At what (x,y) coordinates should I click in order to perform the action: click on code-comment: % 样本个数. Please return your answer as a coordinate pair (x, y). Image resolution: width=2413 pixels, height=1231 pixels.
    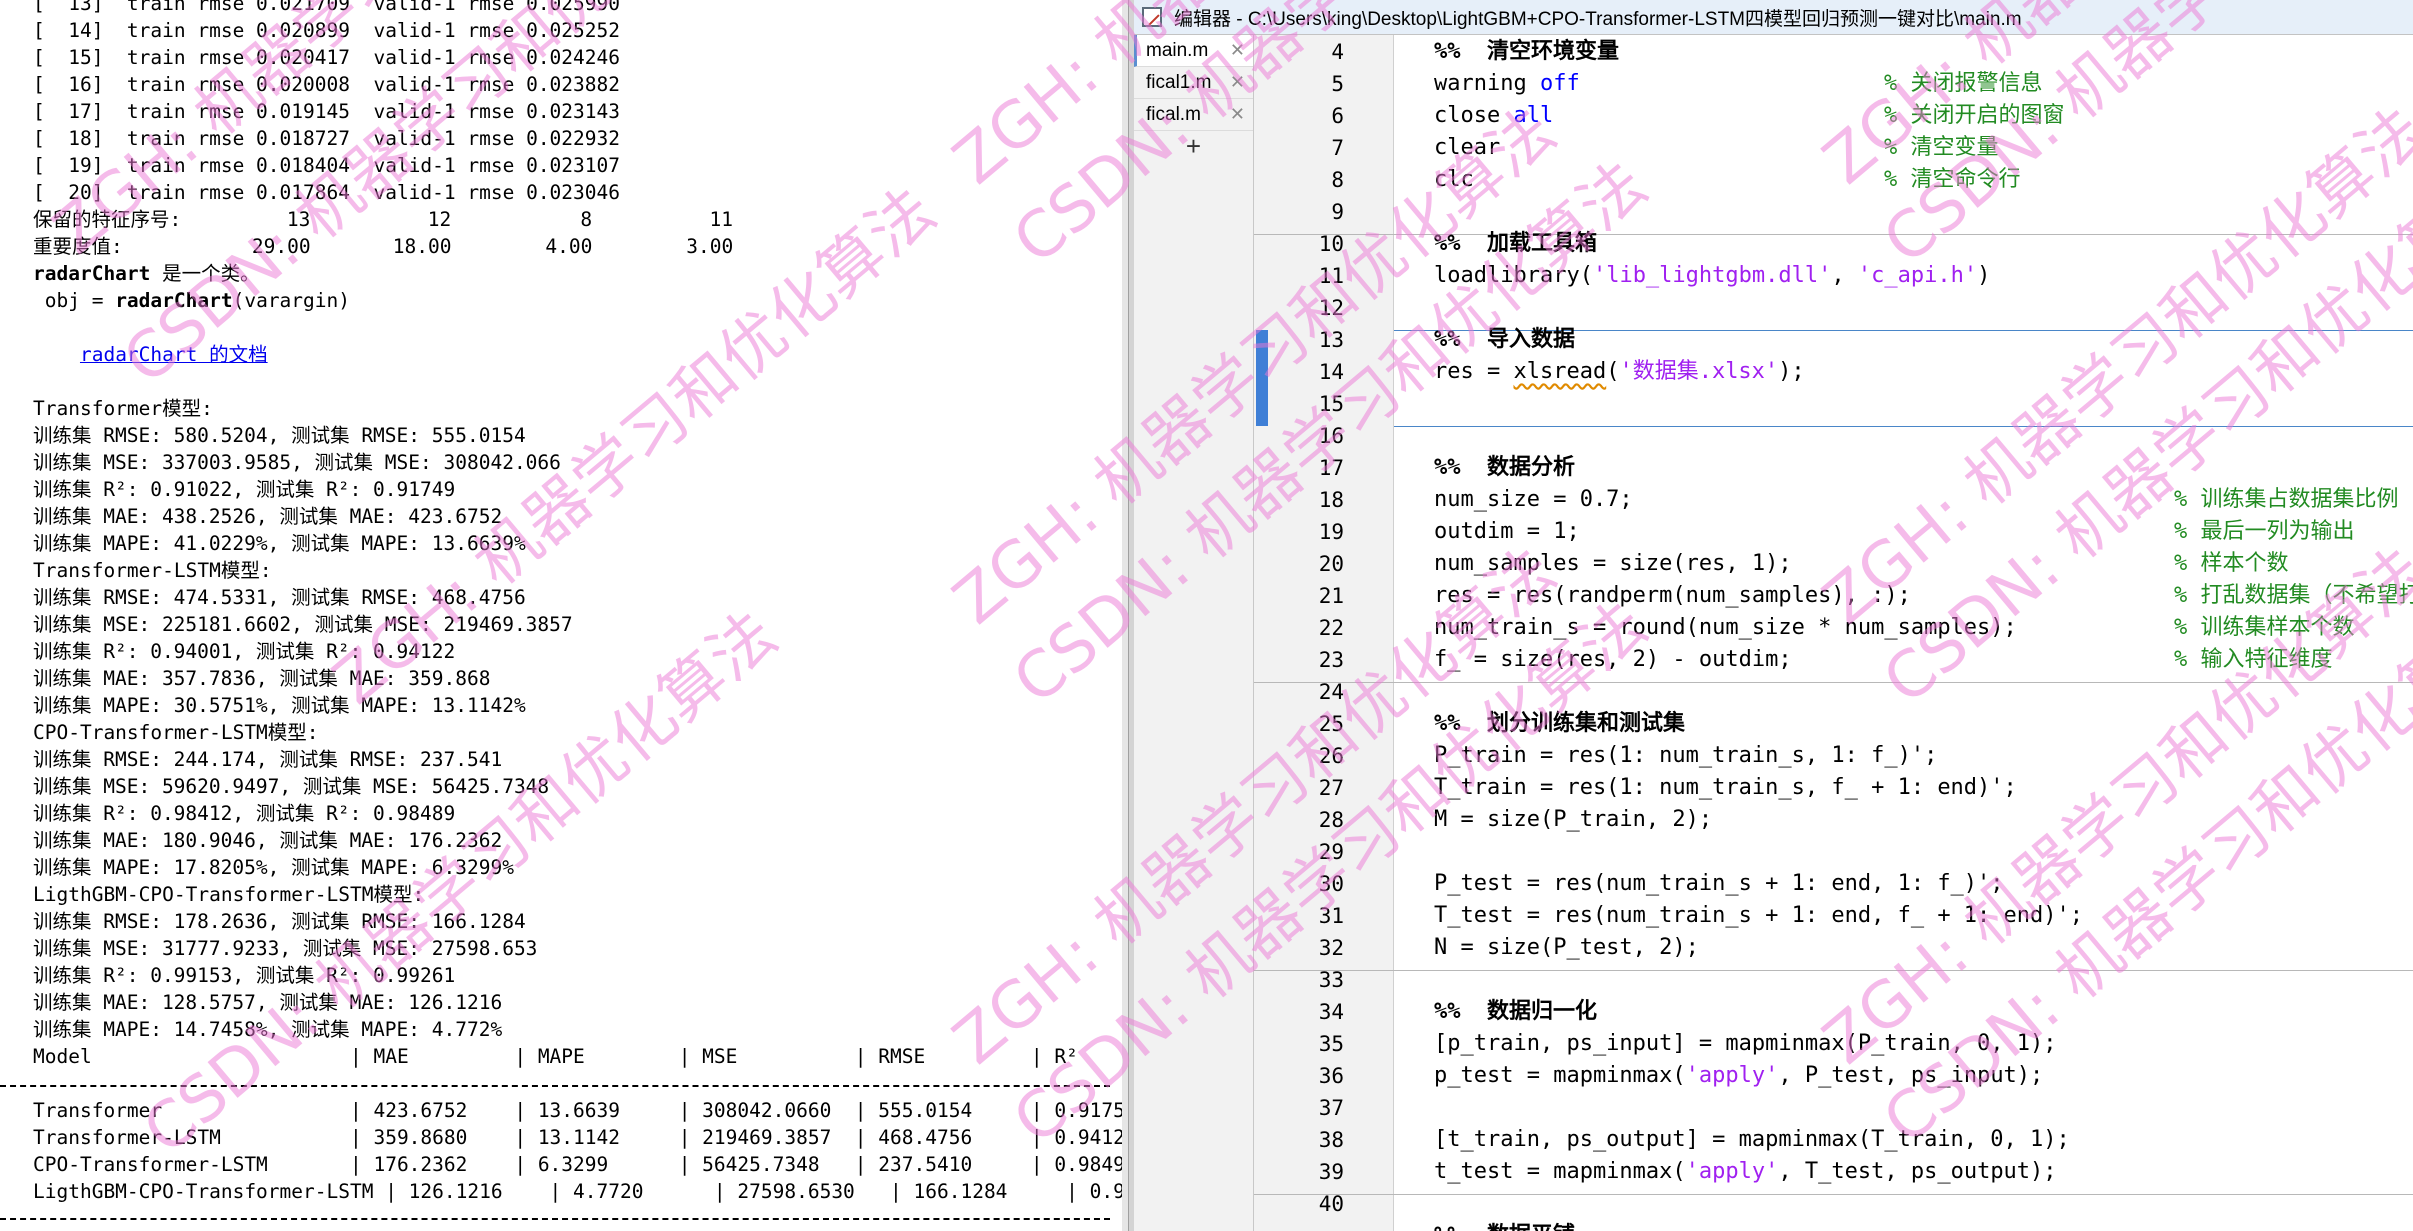
    Looking at the image, I should click on (2231, 563).